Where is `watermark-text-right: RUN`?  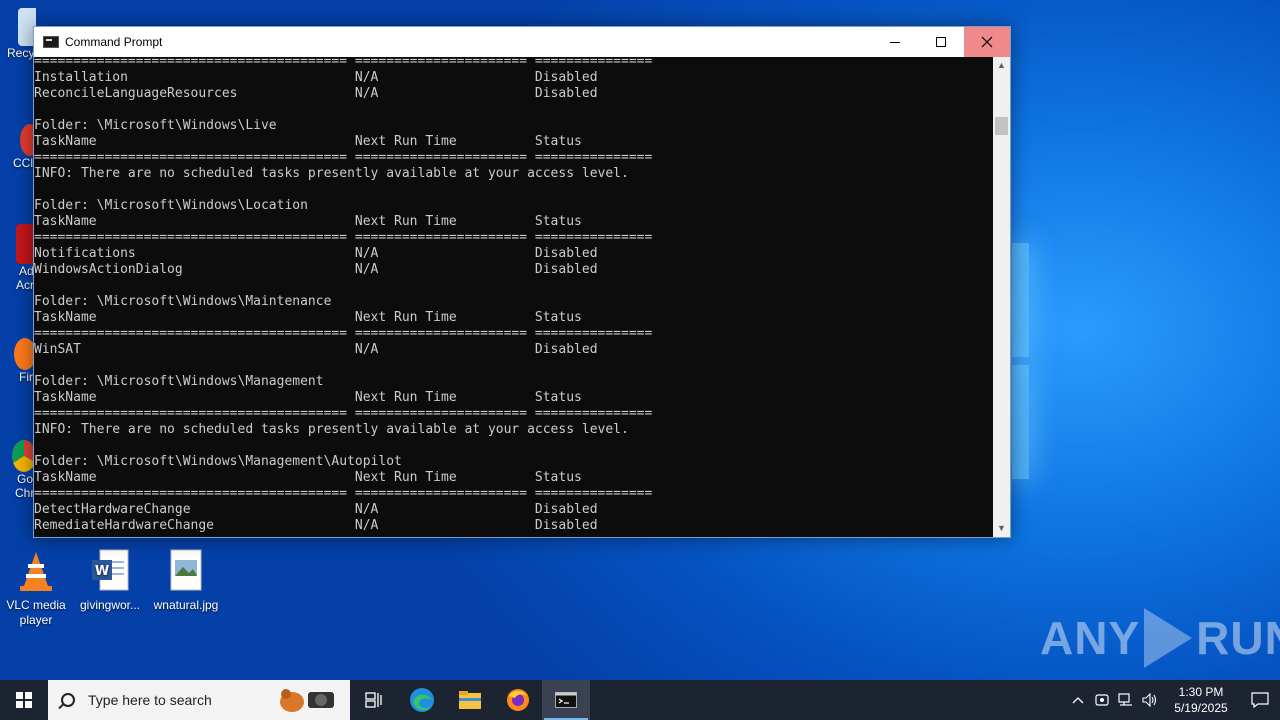
watermark-text-right: RUN is located at coordinates (1238, 638).